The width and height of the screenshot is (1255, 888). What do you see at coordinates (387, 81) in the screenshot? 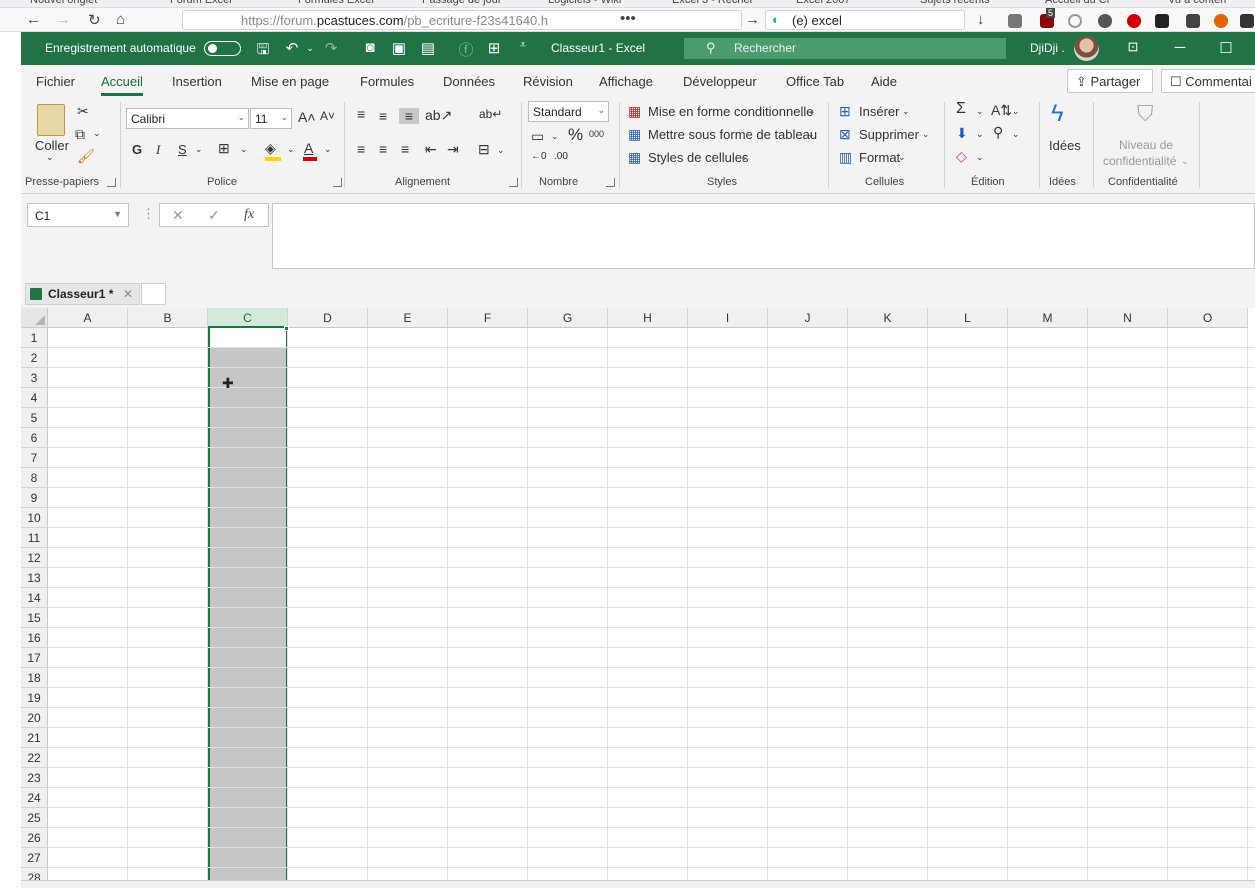
I see `tab-formules: Formules` at bounding box center [387, 81].